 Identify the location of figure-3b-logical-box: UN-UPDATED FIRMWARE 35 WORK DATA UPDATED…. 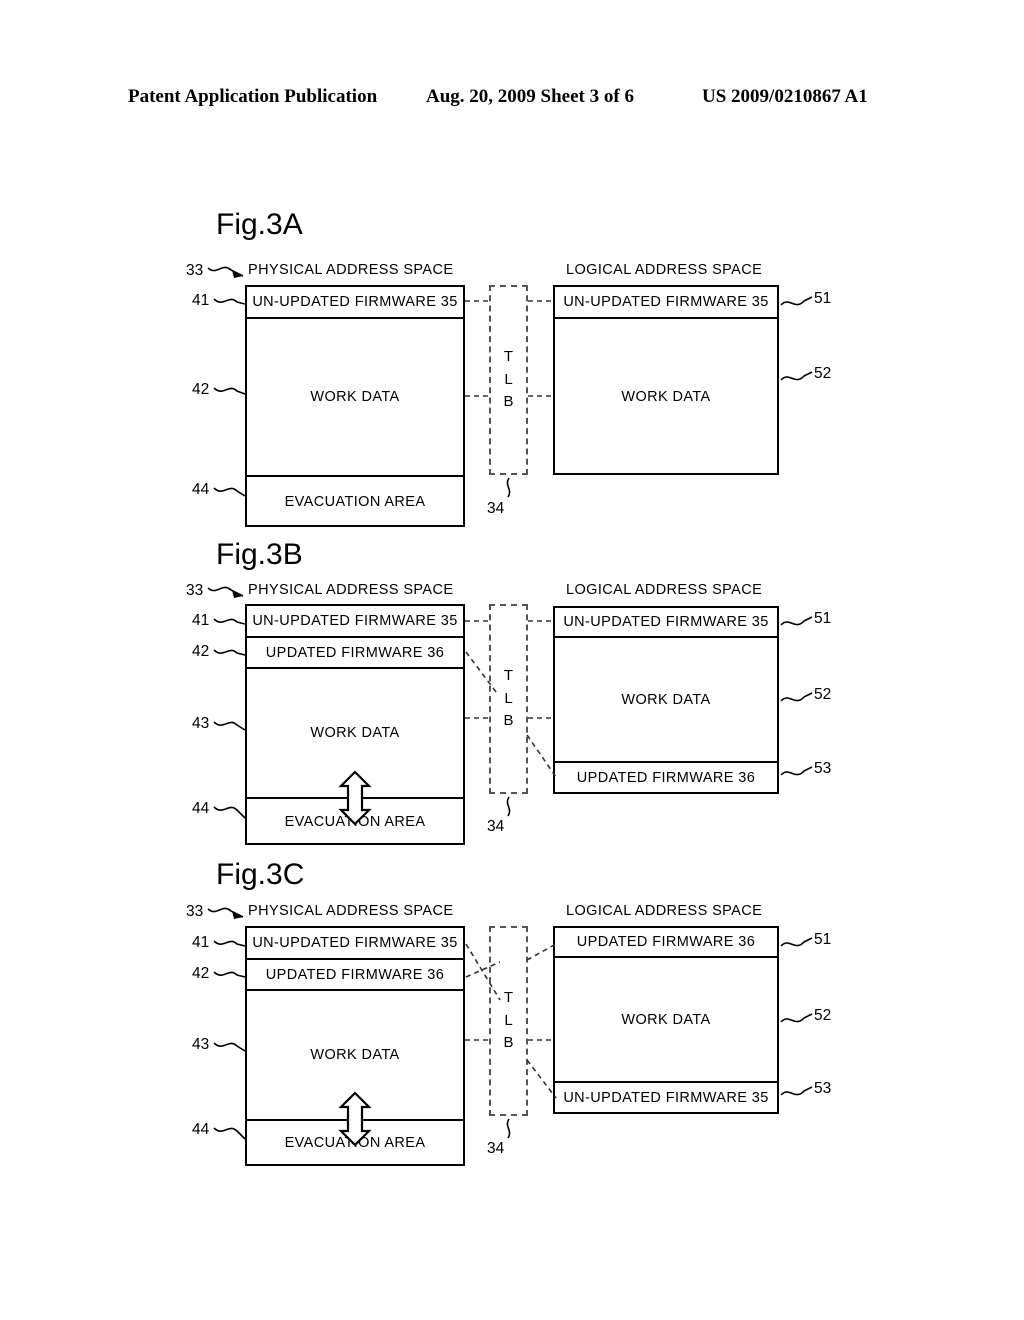
(666, 700).